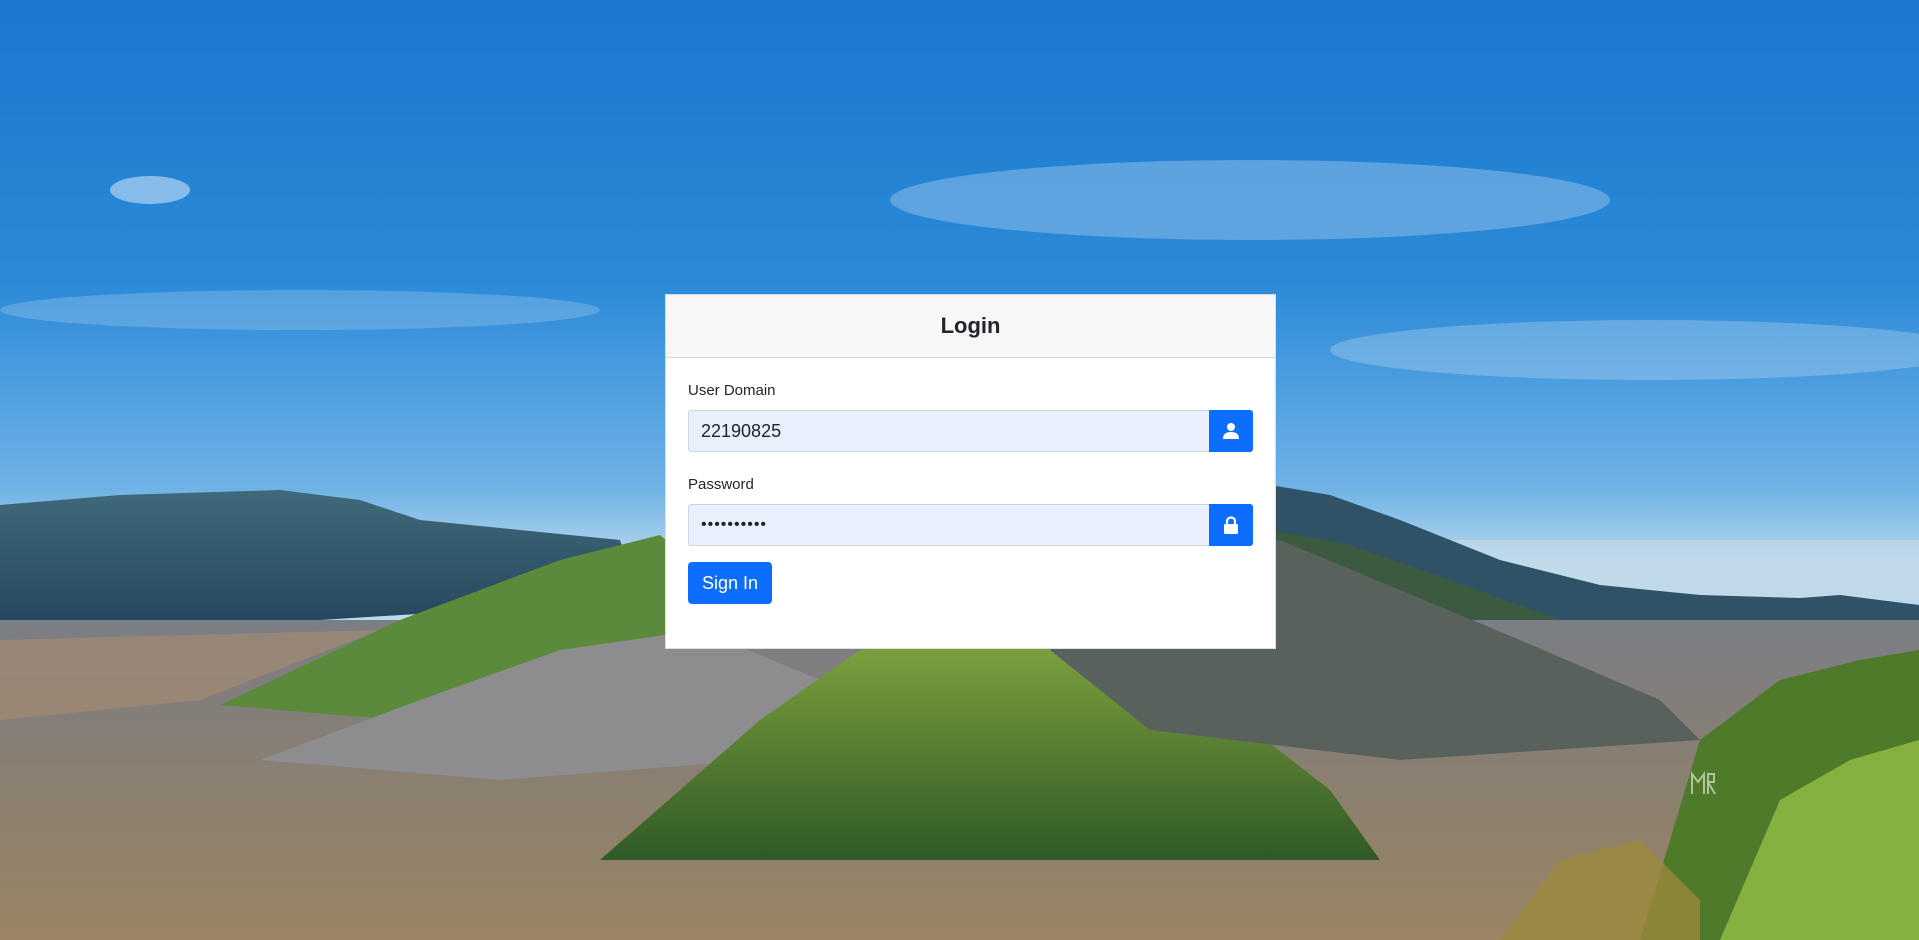  Describe the element at coordinates (1703, 783) in the screenshot. I see `watermark-logo` at that location.